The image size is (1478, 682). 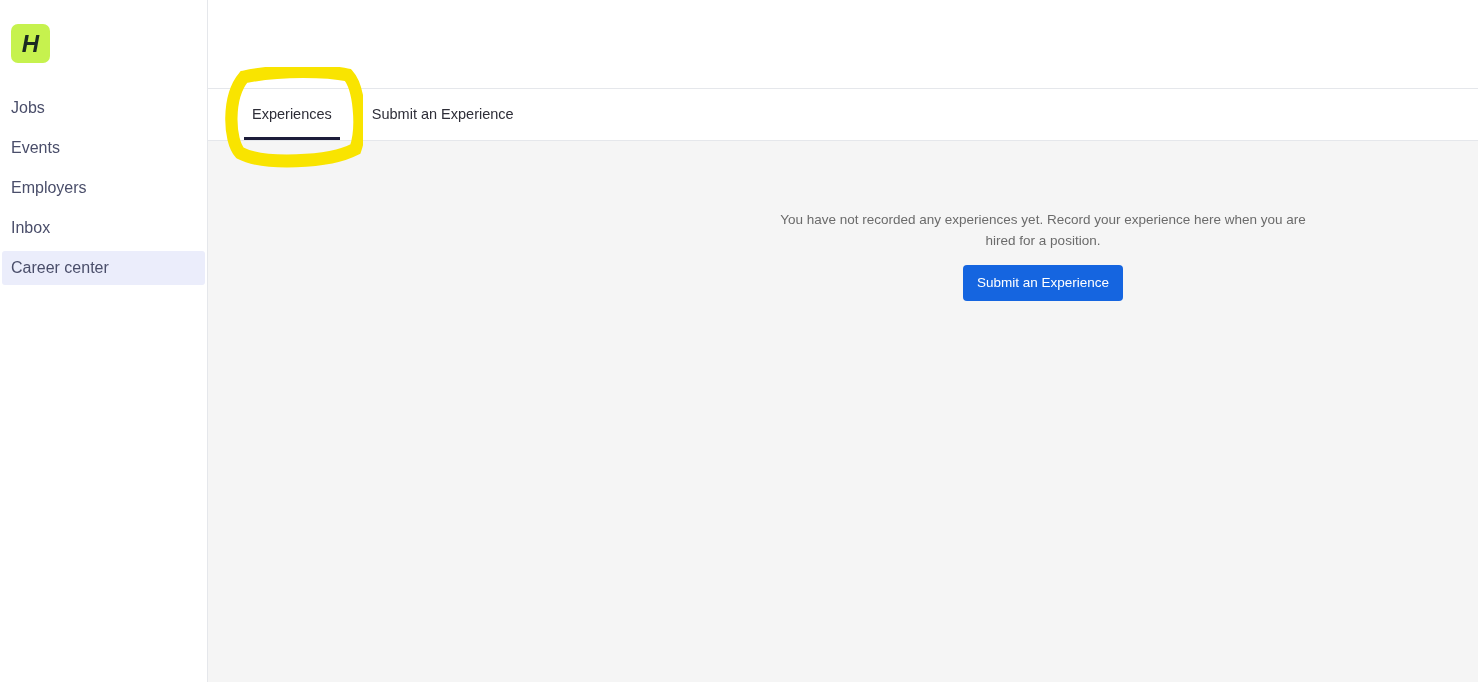 What do you see at coordinates (1043, 230) in the screenshot?
I see `empty-state-message: You have not recorded any experiences yet. Record your experience here when you are hired for a position.` at bounding box center [1043, 230].